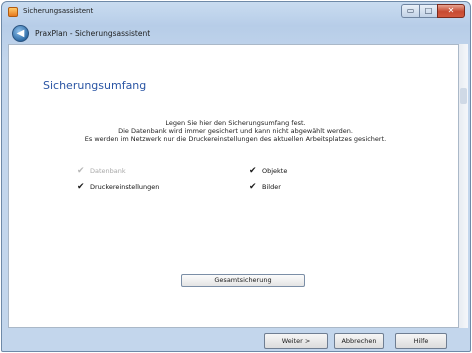  I want to click on wizard-title: PraxPlan - Sicherungsassistent, so click(93, 33).